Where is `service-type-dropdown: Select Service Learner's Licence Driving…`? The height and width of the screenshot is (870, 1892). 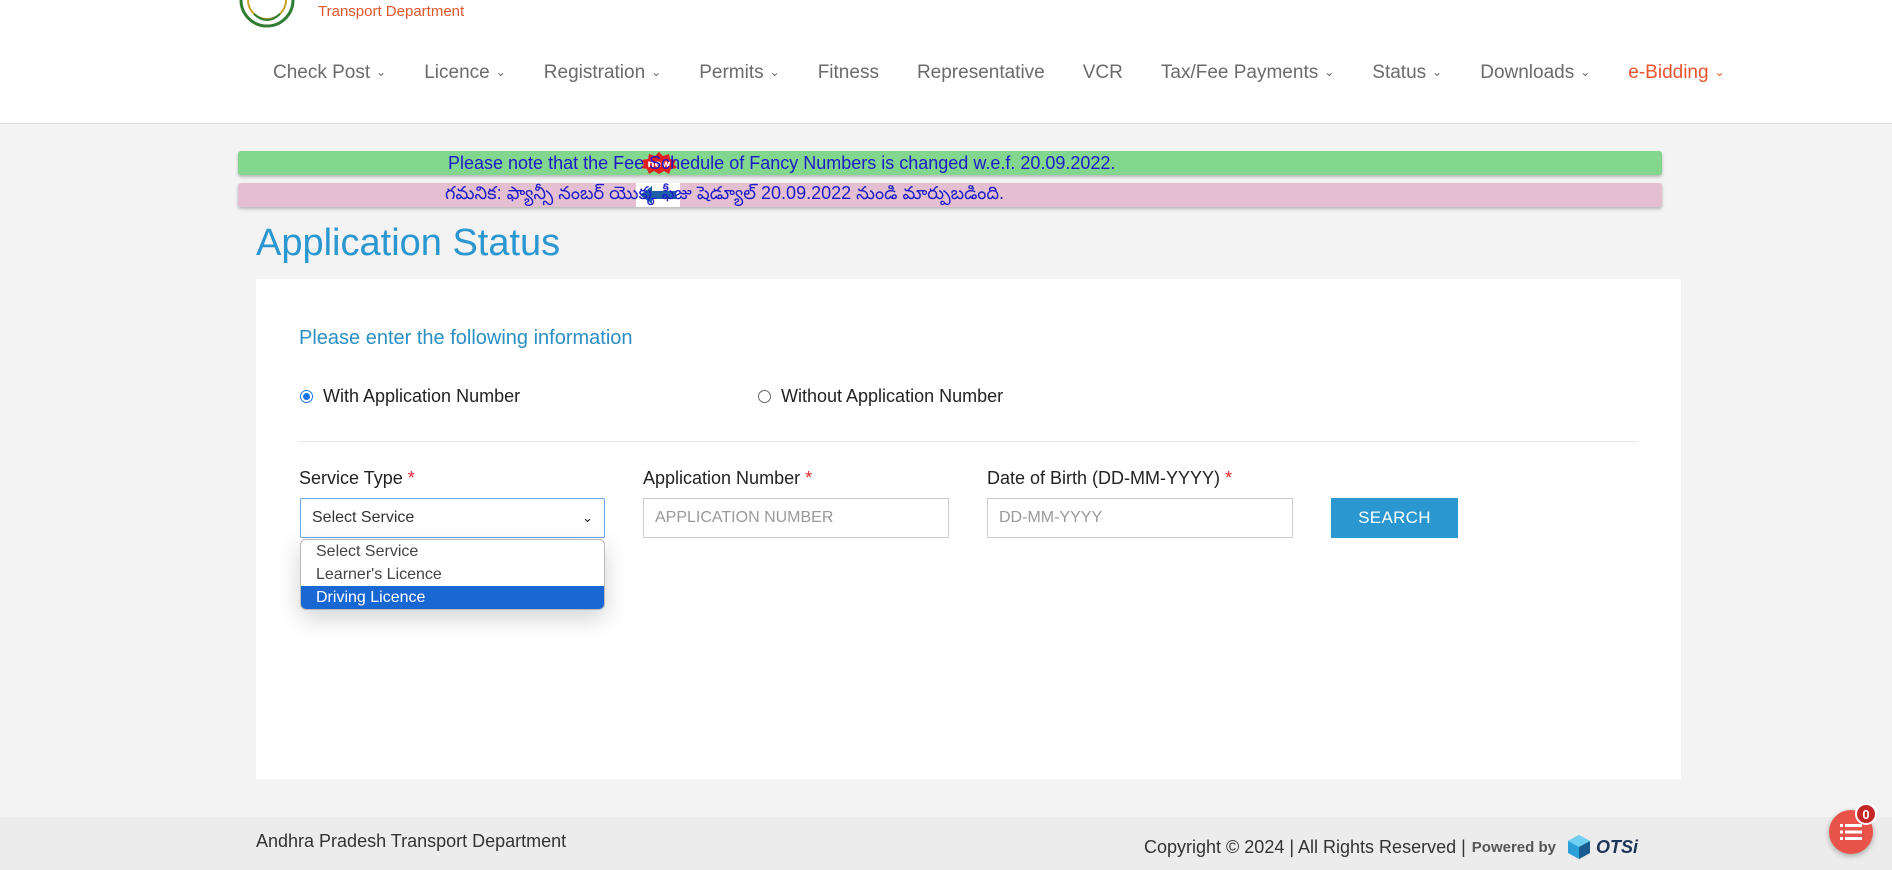
service-type-dropdown: Select Service Learner's Licence Driving… is located at coordinates (452, 574).